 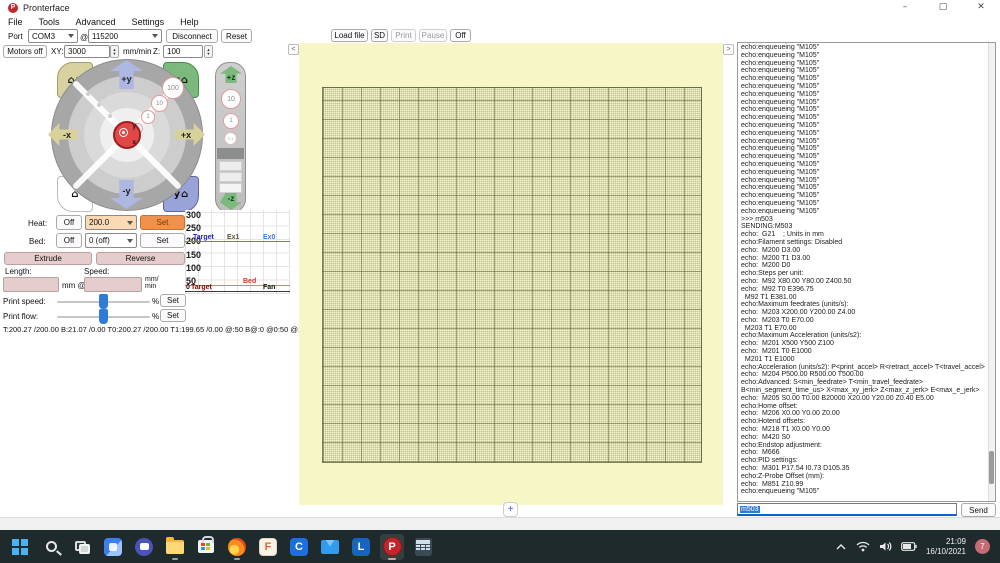 I want to click on pronterface-icon: P, so click(x=392, y=546).